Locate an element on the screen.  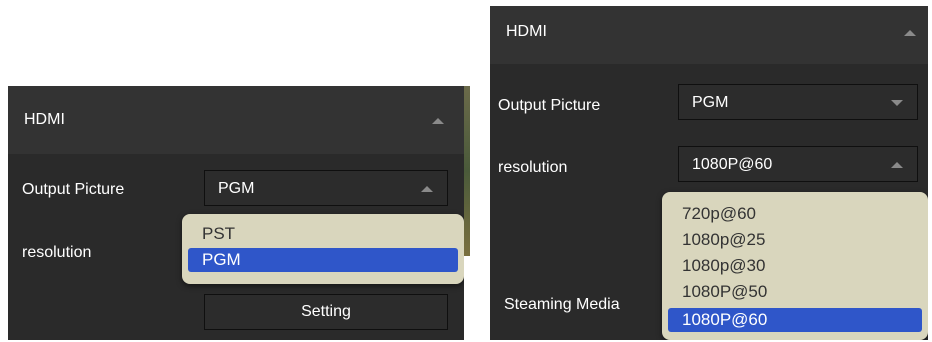
dropdown-option: 1080p@30 is located at coordinates (795, 266).